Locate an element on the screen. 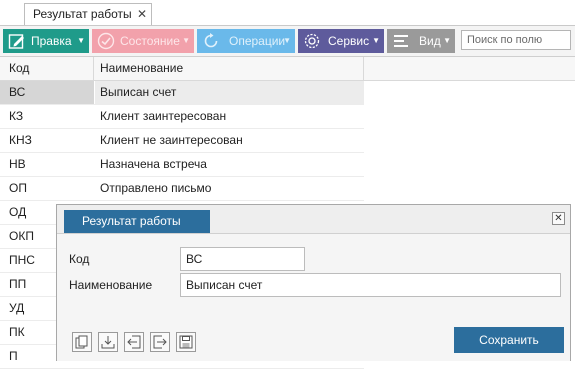 Image resolution: width=575 pixels, height=369 pixels. dialog-title: Результат работы is located at coordinates (137, 221).